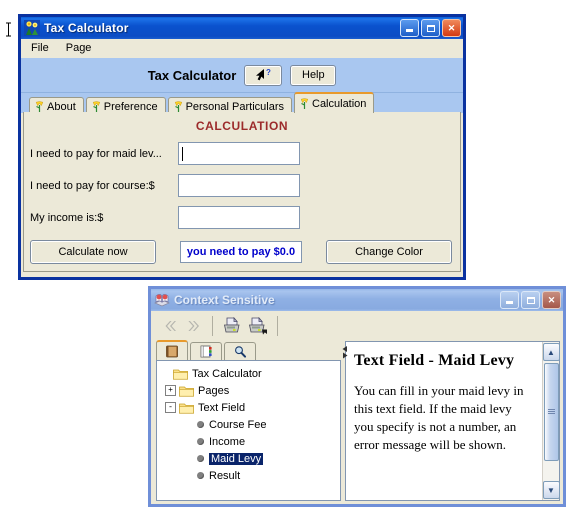 The image size is (574, 508). Describe the element at coordinates (357, 326) in the screenshot. I see `help-toolbar` at that location.